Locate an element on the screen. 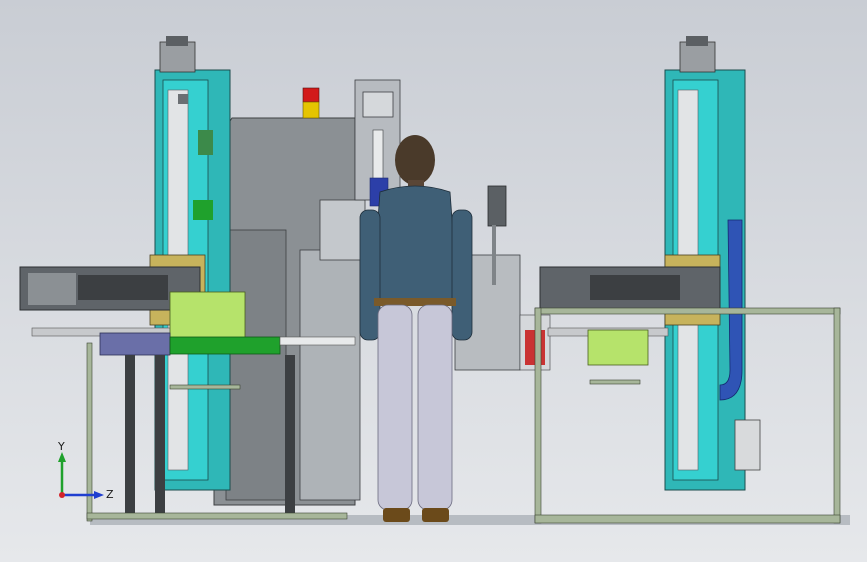 This screenshot has width=867, height=562. z-axis-label: Z is located at coordinates (110, 494).